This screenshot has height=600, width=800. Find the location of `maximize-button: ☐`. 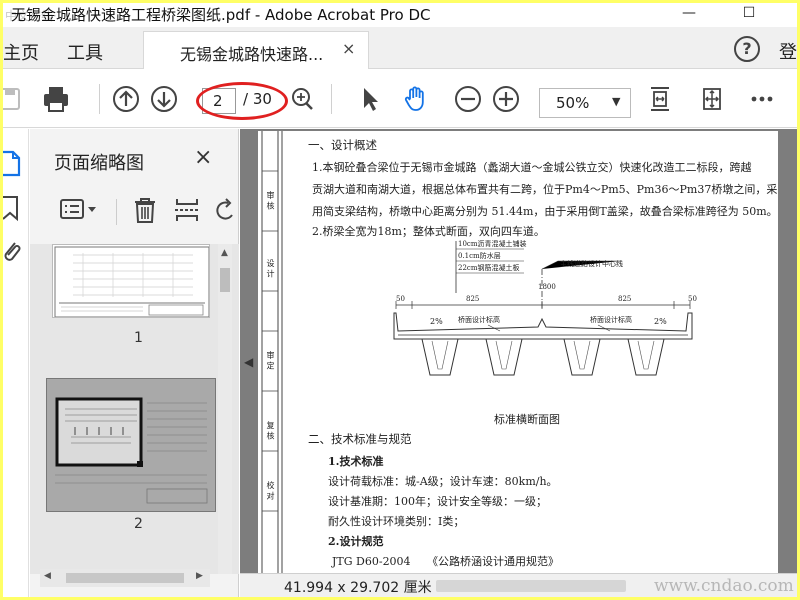

maximize-button: ☐ is located at coordinates (749, 15).